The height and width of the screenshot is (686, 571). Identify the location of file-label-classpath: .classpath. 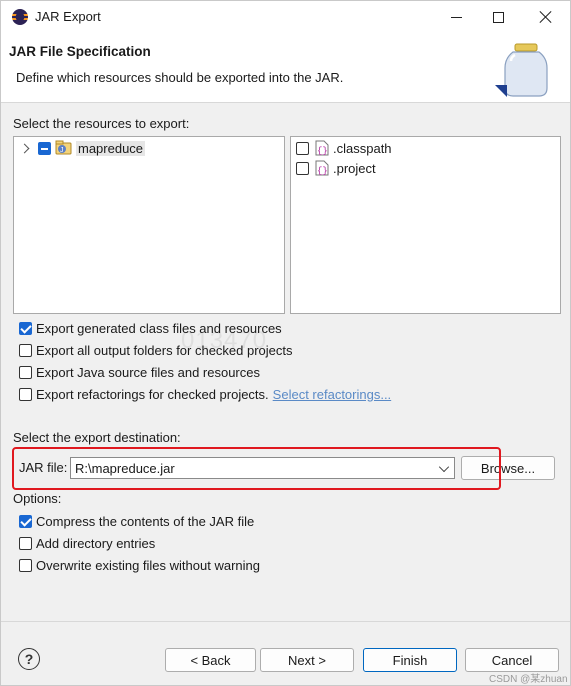
(362, 148).